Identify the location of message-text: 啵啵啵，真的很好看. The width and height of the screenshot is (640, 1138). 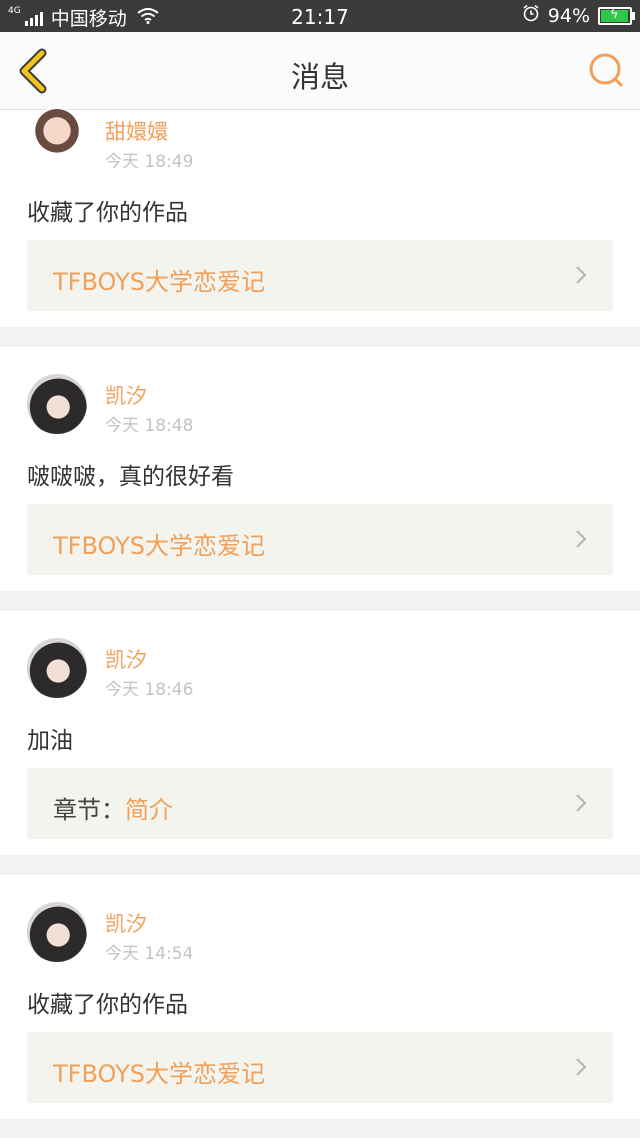
(130, 477).